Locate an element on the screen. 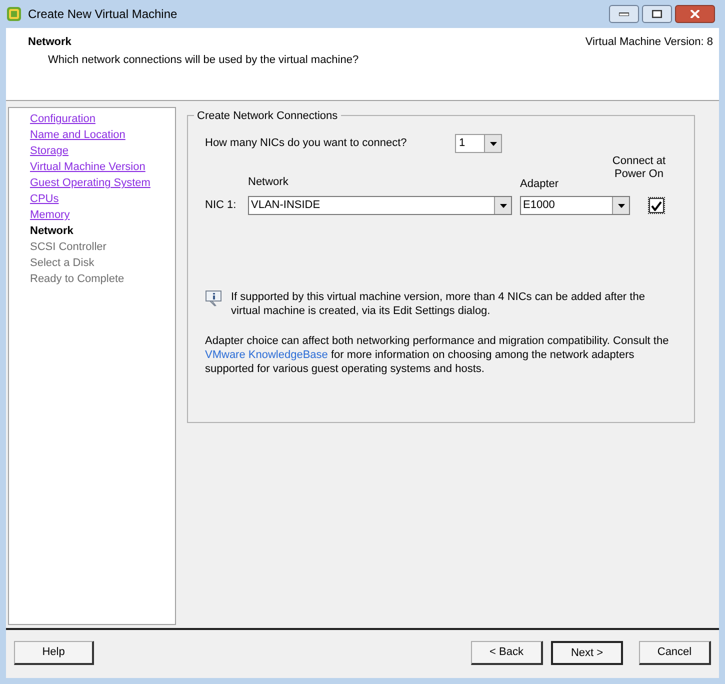 Image resolution: width=725 pixels, height=684 pixels. network-dropdown: VLAN-INSIDE is located at coordinates (380, 205).